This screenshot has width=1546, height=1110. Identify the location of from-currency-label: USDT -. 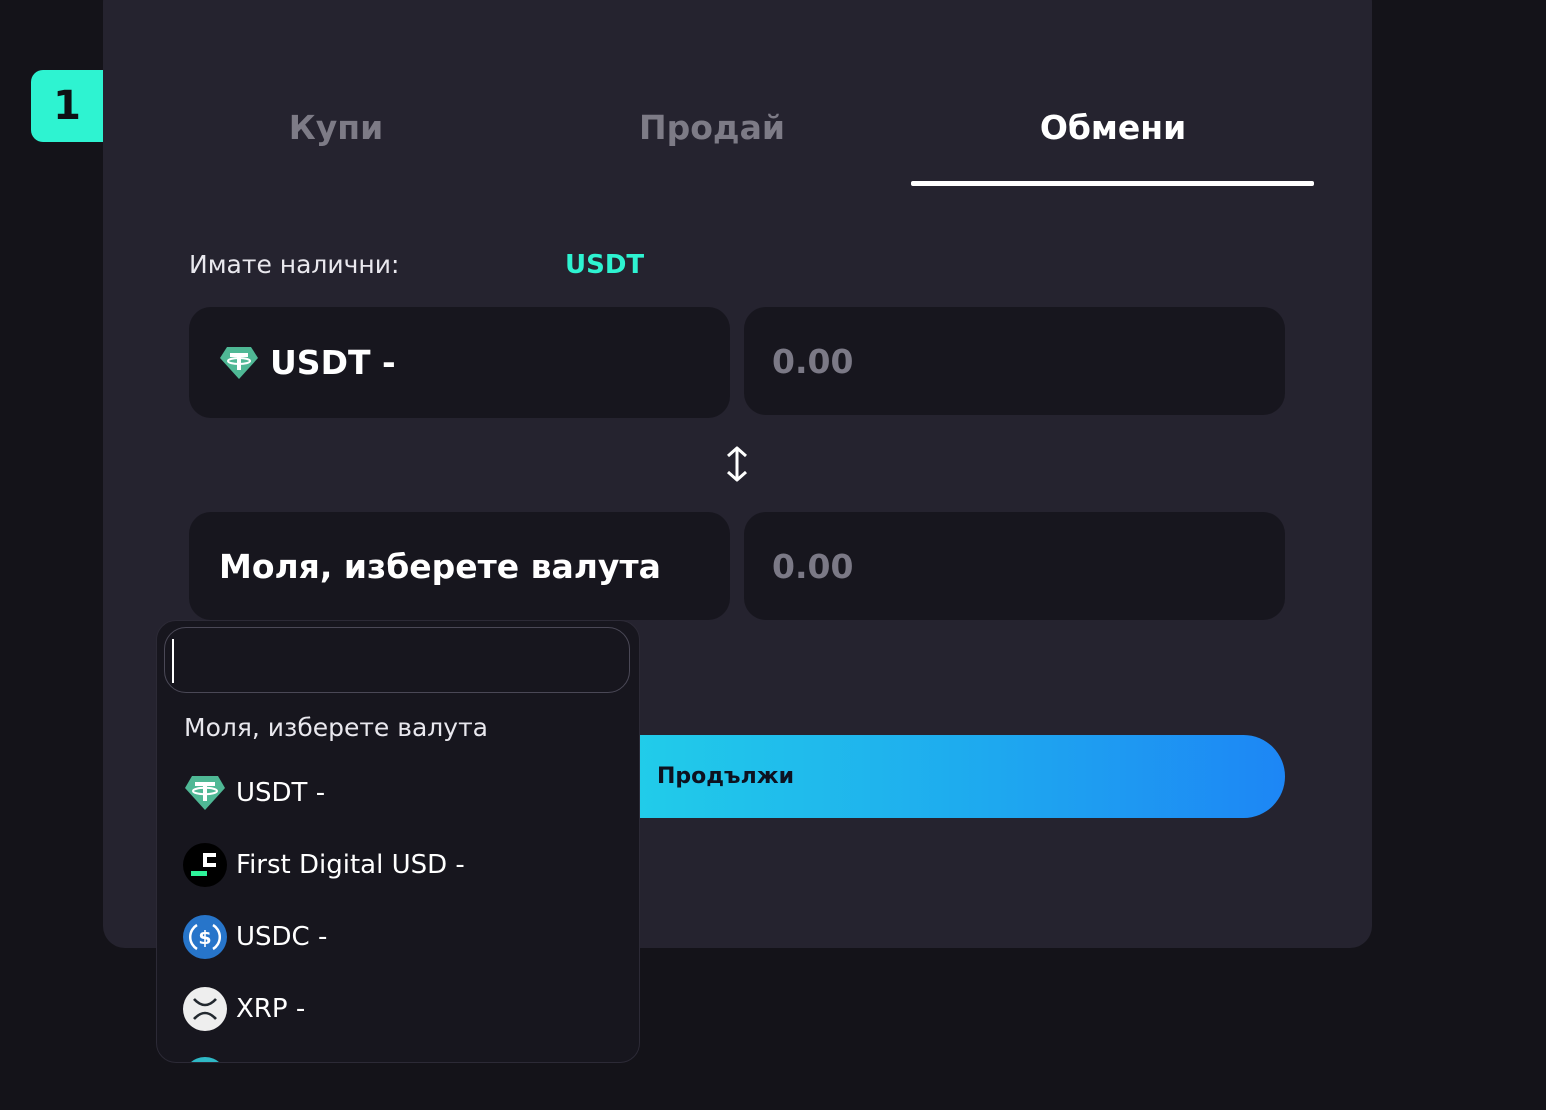
(333, 362).